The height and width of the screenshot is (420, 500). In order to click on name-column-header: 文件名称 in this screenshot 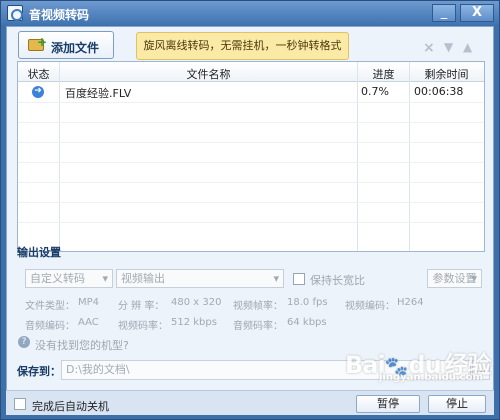, I will do `click(208, 74)`.